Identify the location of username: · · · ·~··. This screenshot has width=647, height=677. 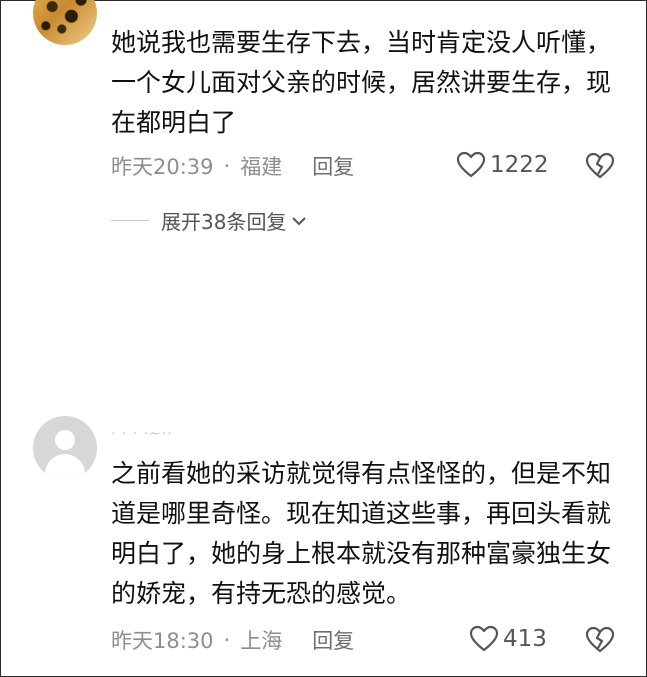
(142, 434).